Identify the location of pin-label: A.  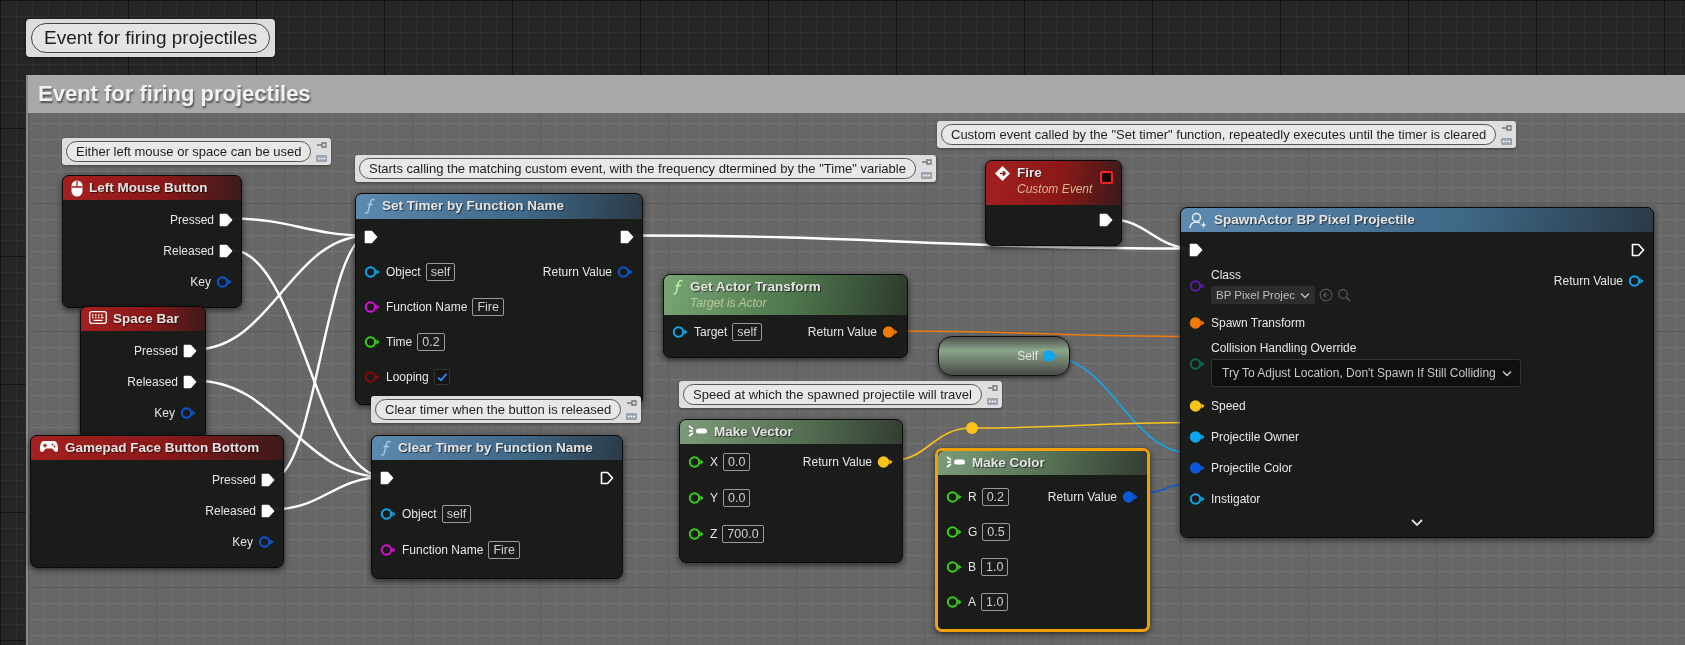
(972, 601).